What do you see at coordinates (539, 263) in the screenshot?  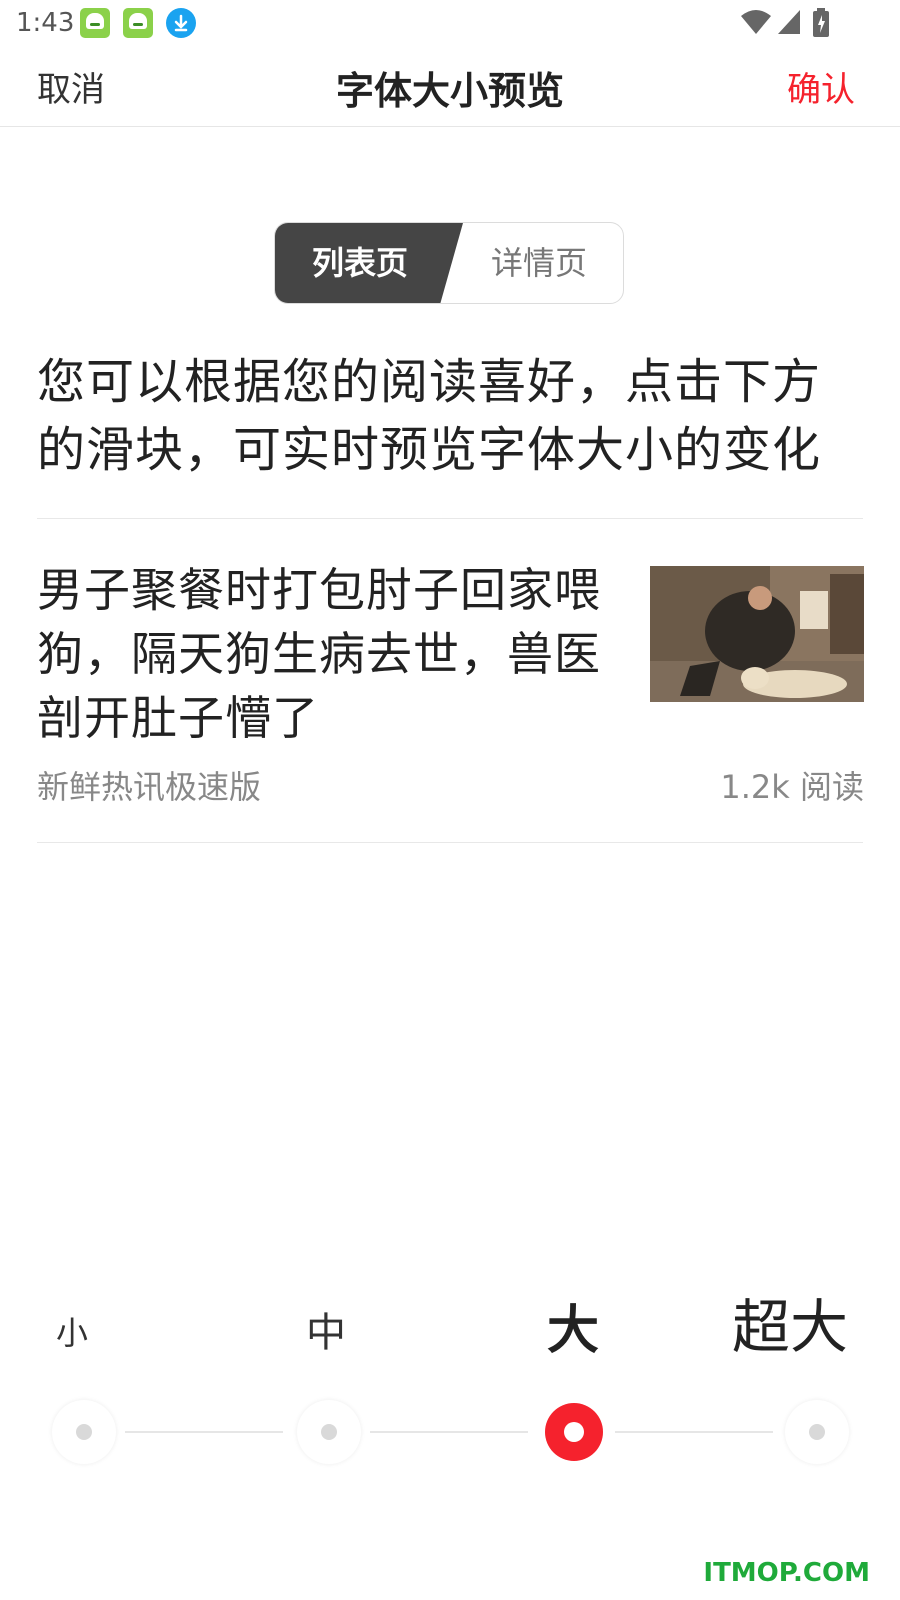 I see `tab-detail-page: 详情页` at bounding box center [539, 263].